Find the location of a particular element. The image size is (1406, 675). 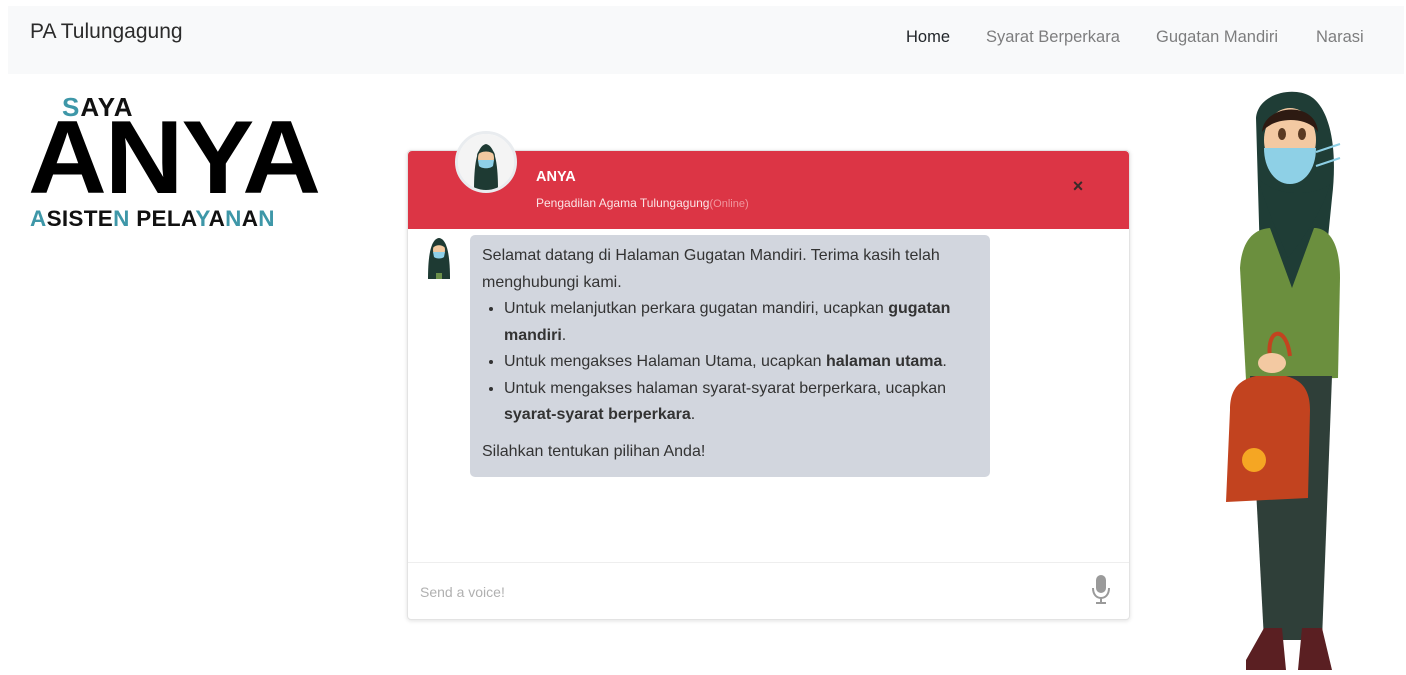

voice-input is located at coordinates (740, 592).